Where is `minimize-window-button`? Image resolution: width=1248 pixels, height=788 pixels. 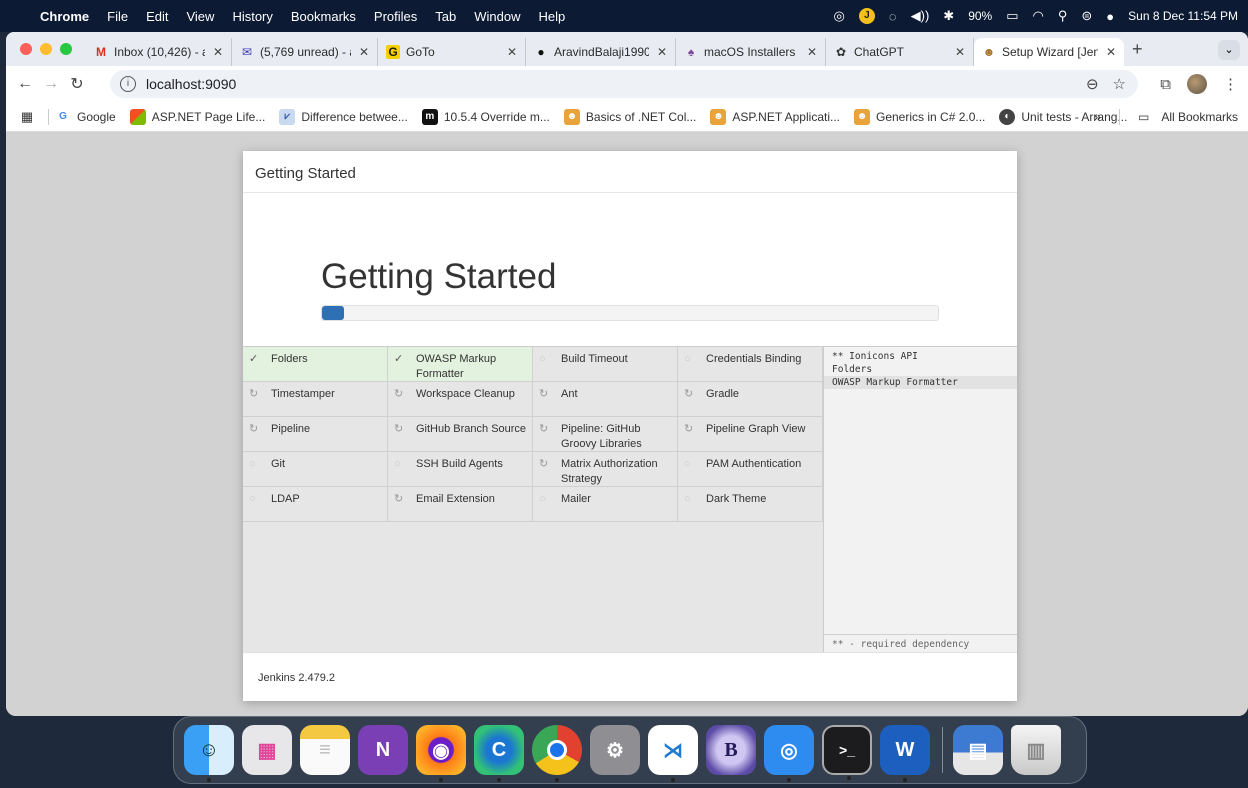
minimize-window-button is located at coordinates (46, 49).